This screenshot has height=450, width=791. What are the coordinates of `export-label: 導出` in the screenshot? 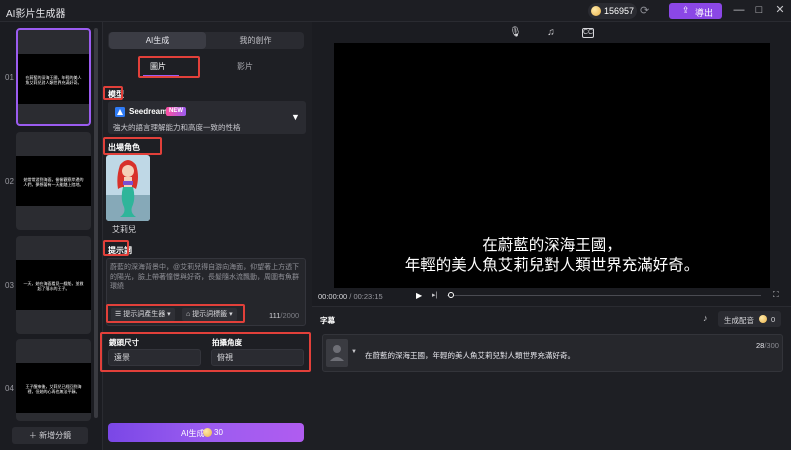 It's located at (704, 13).